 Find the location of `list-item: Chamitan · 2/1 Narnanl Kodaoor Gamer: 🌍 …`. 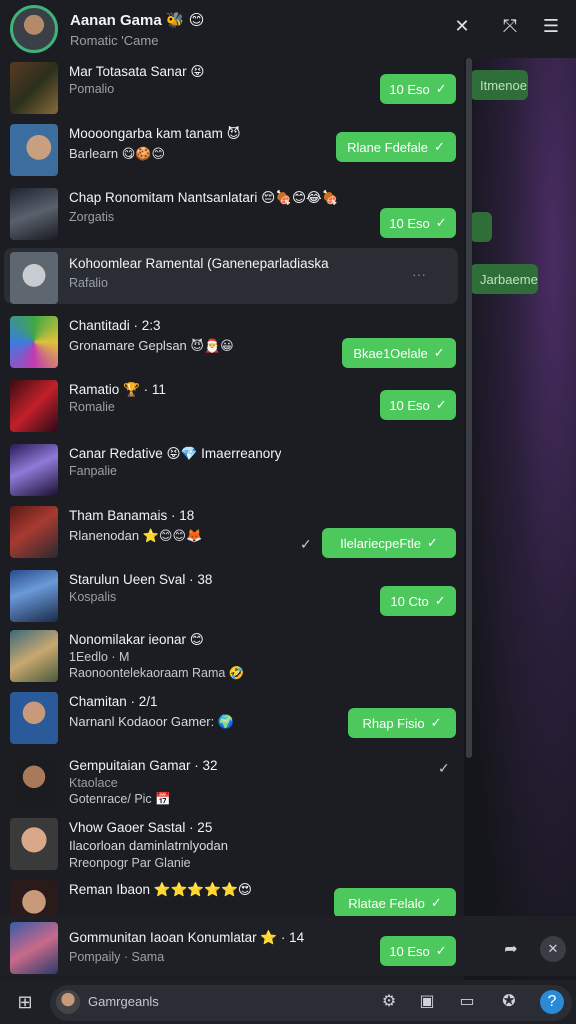

list-item: Chamitan · 2/1 Narnanl Kodaoor Gamer: 🌍 … is located at coordinates (233, 719).